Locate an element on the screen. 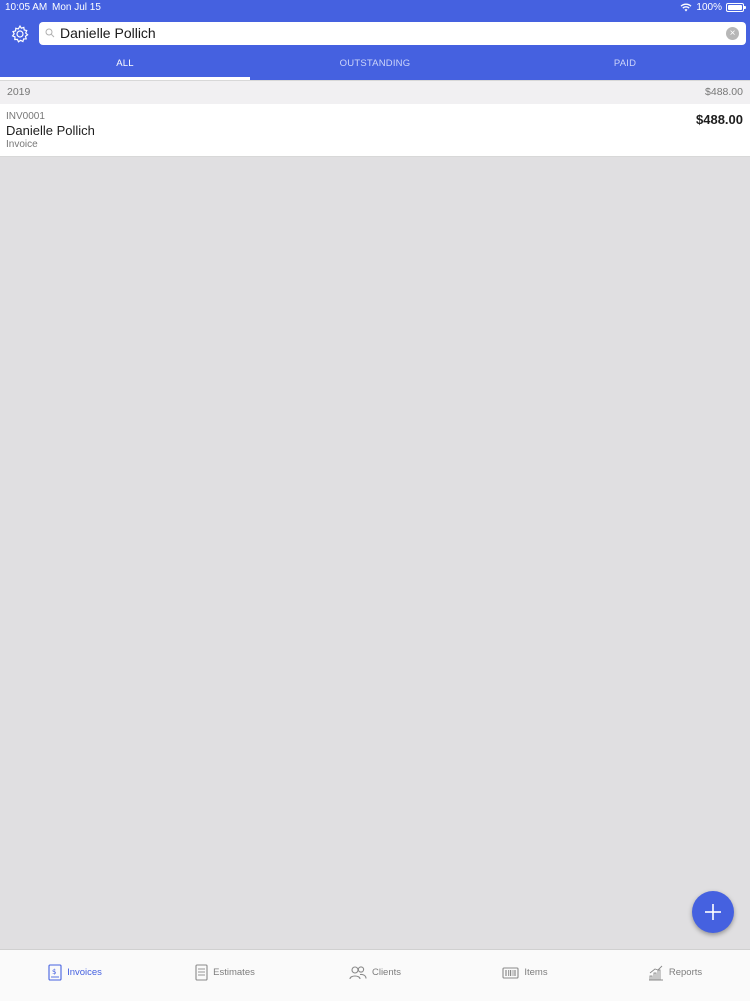  nav-reports-label: Reports is located at coordinates (685, 972).